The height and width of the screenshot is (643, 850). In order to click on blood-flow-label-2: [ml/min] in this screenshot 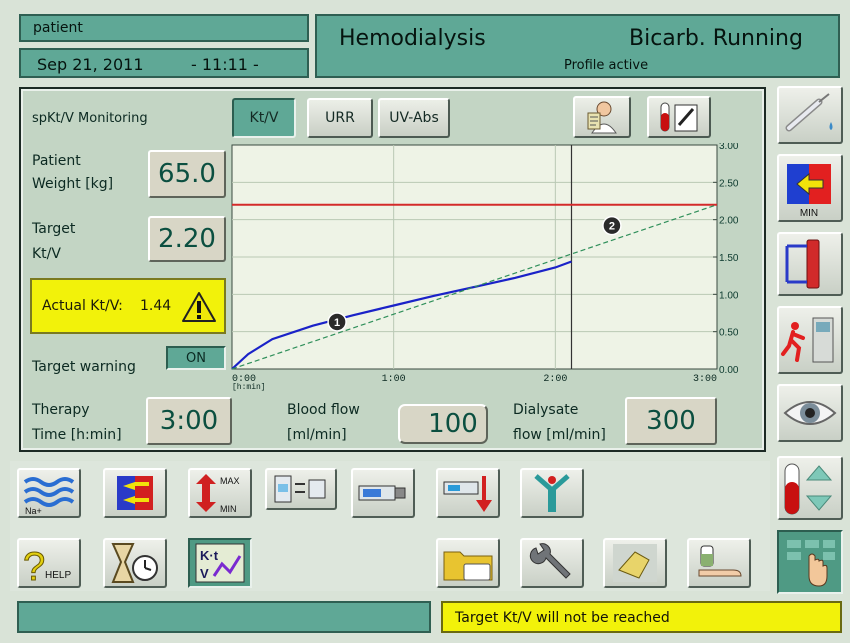, I will do `click(317, 435)`.